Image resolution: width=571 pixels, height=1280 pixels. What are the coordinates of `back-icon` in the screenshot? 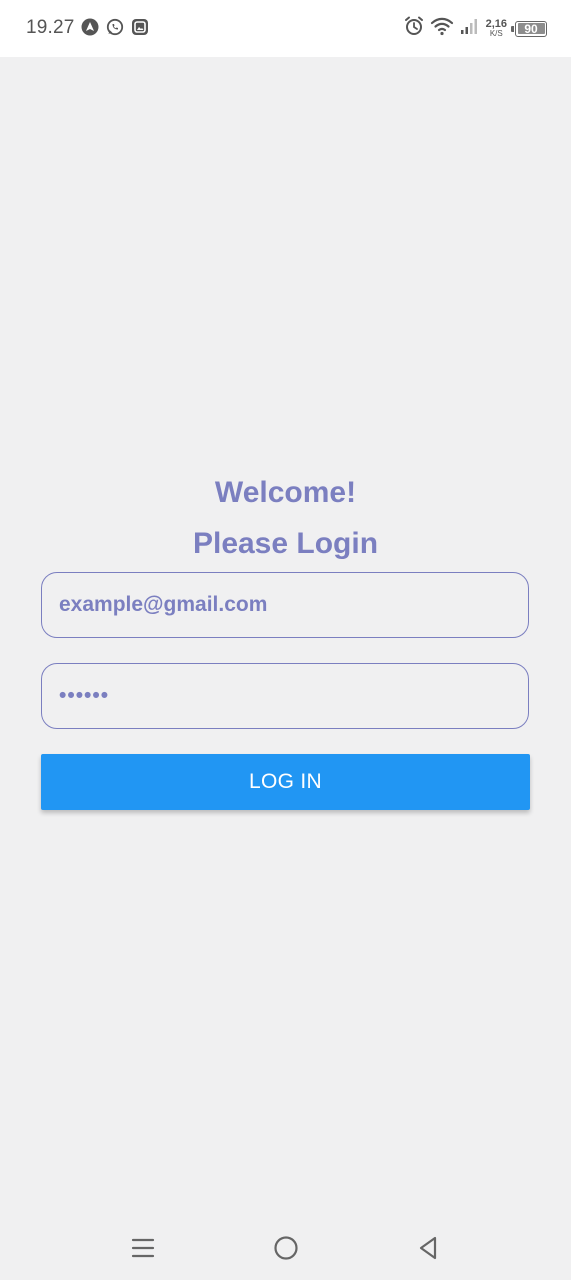 It's located at (428, 1248).